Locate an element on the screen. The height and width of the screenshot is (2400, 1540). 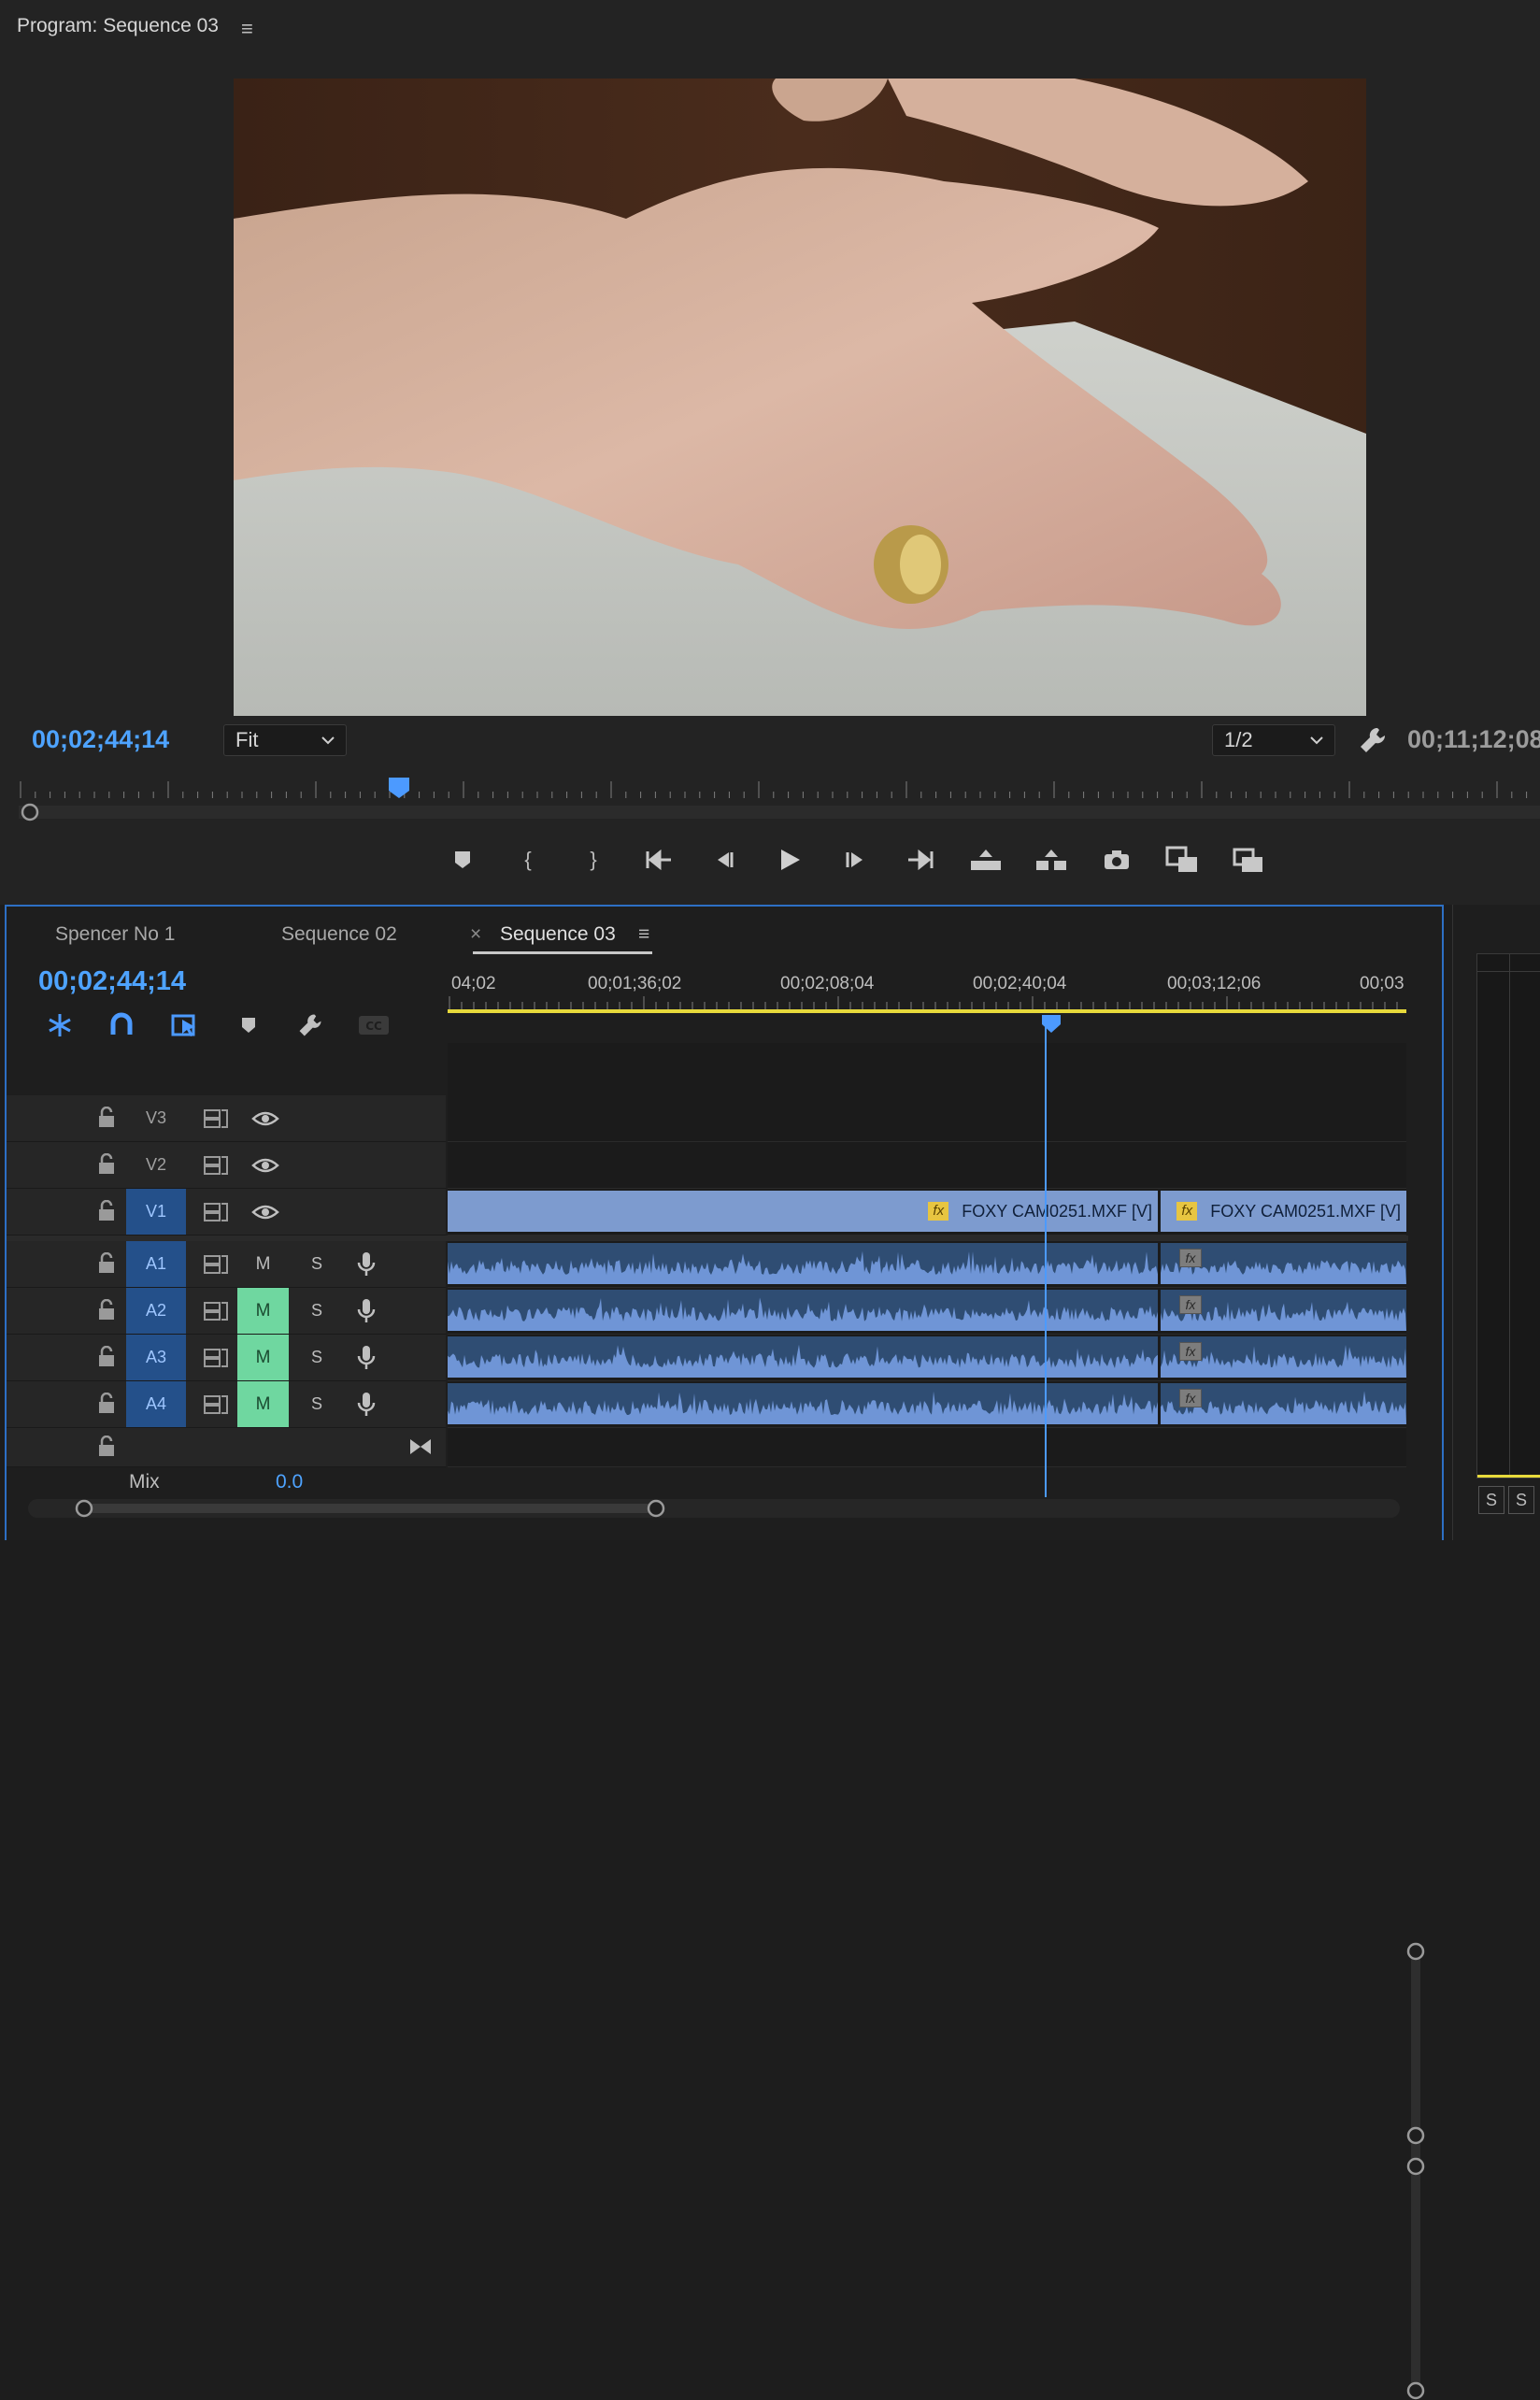
mute-button-a3: M is located at coordinates (263, 1357).